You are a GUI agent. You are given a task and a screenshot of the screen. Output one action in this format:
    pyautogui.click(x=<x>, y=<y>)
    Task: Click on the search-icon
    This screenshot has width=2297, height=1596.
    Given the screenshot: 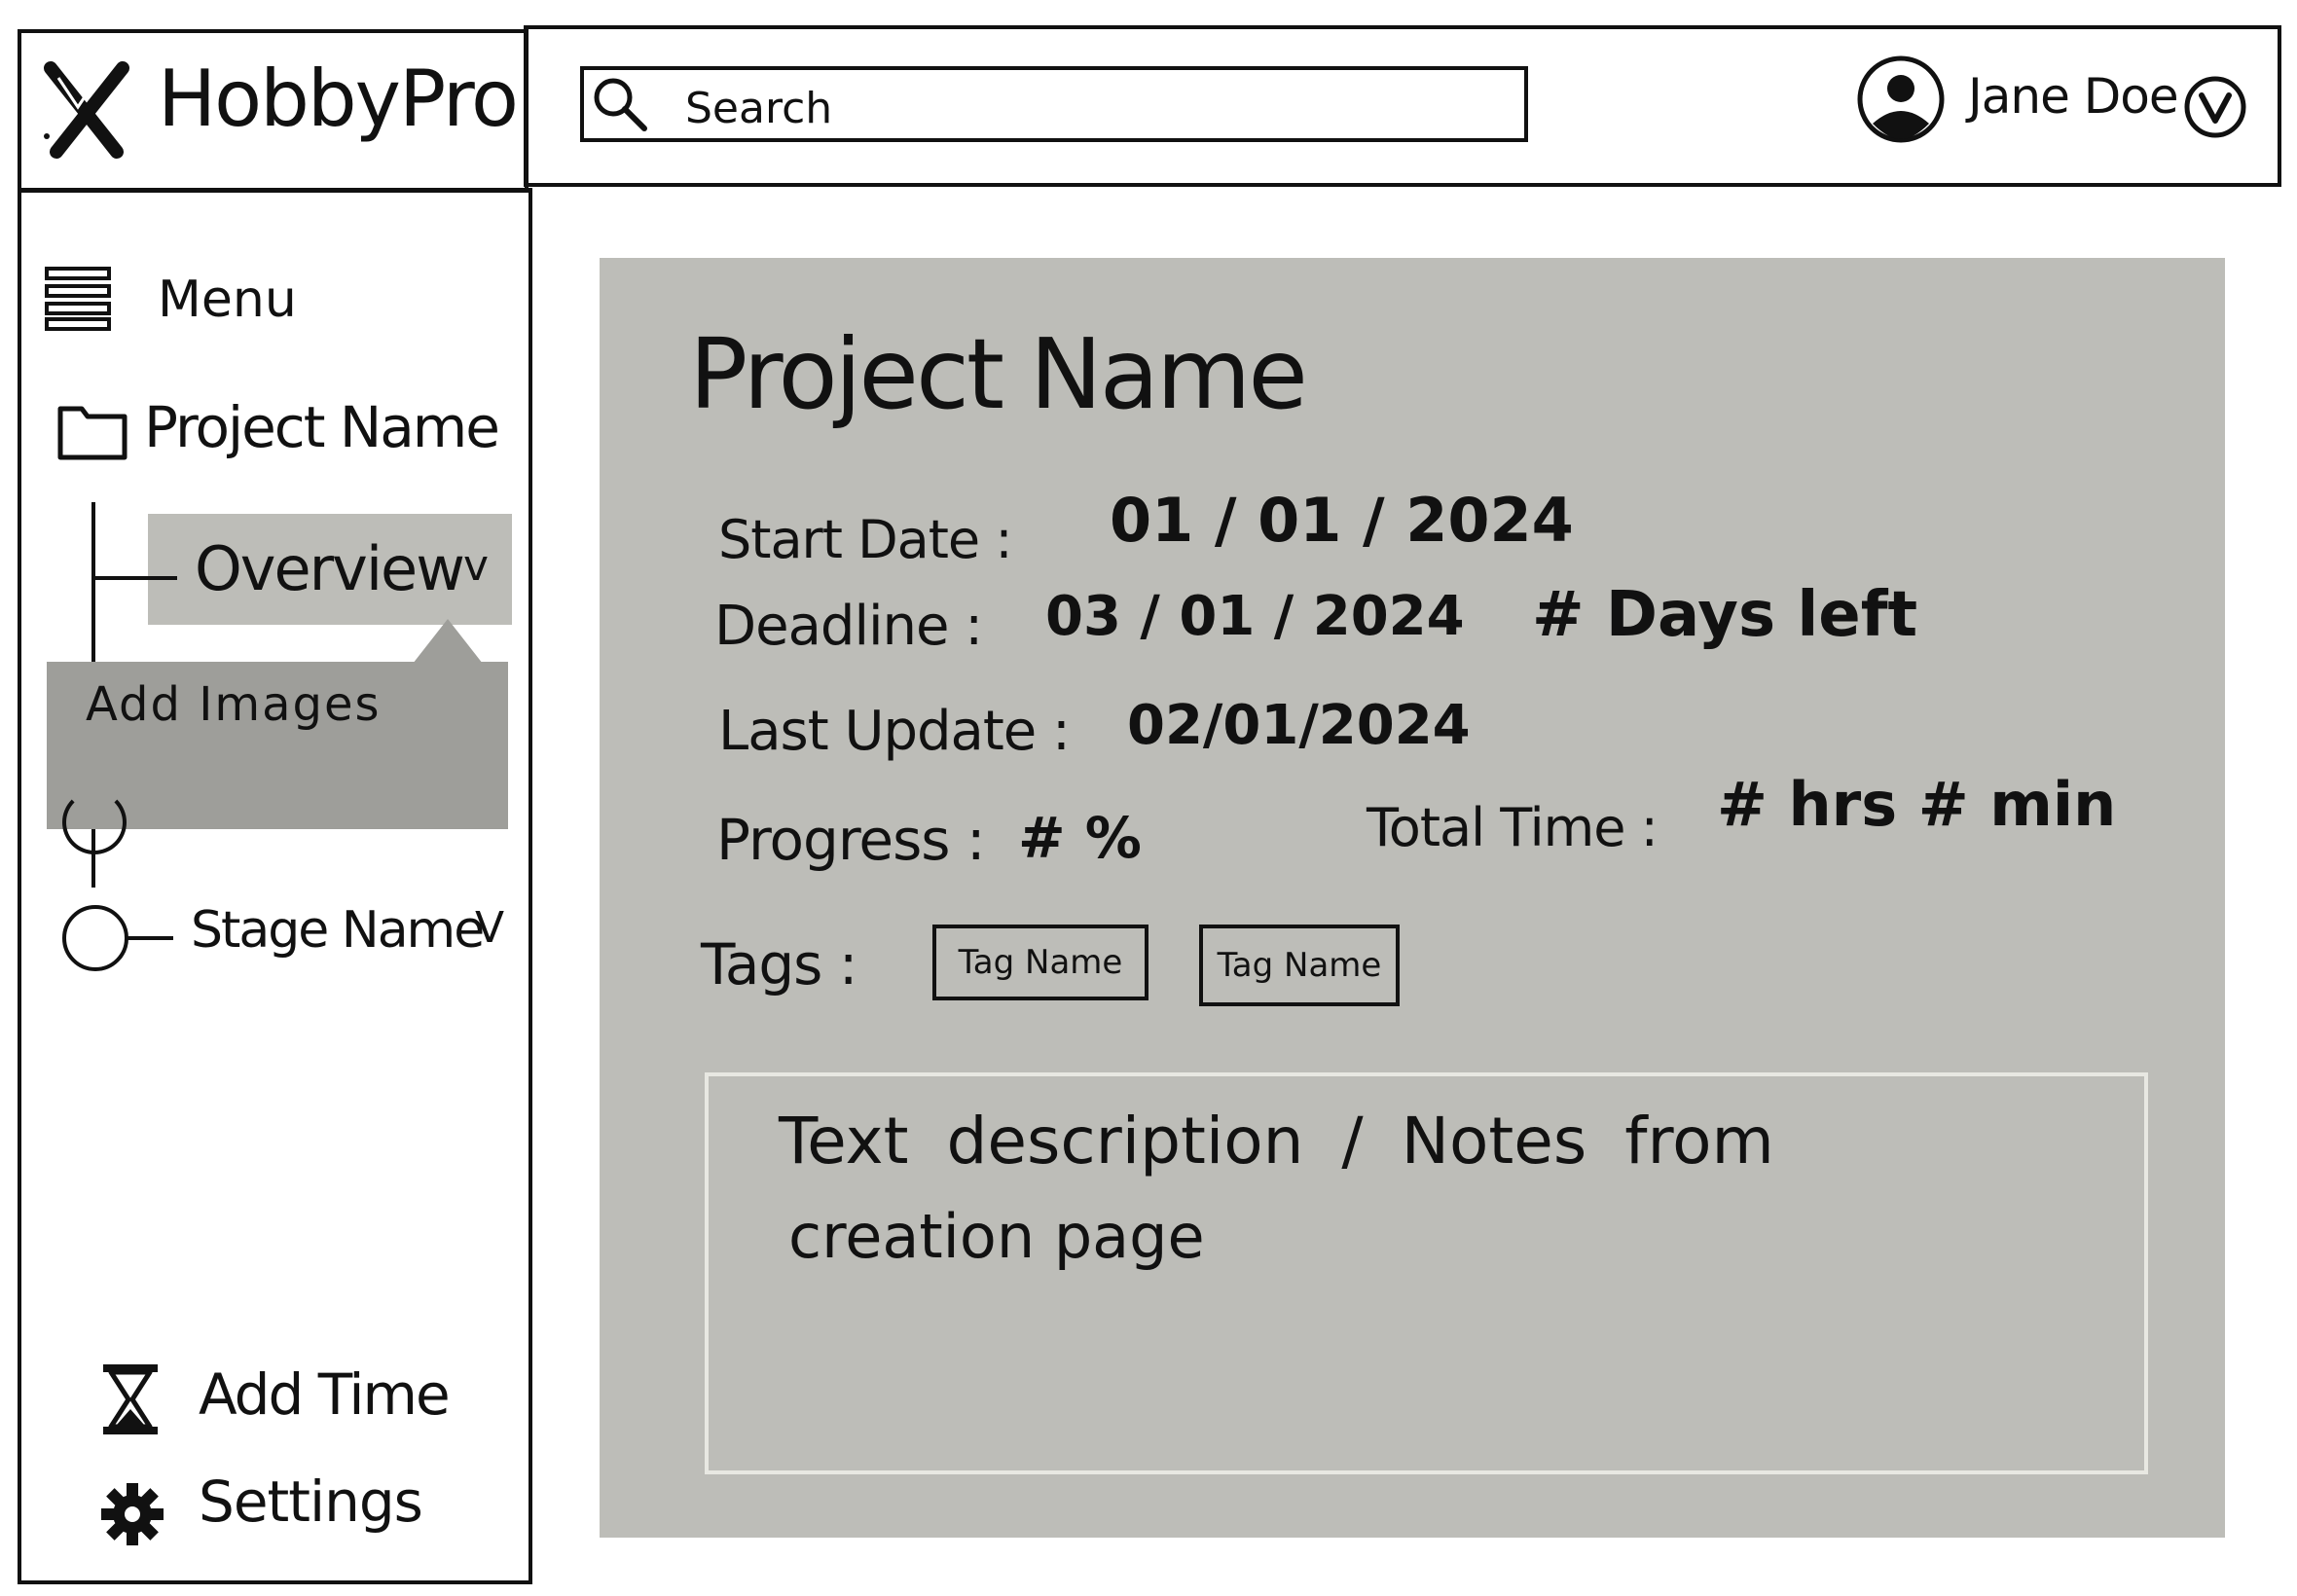 What is the action you would take?
    pyautogui.click(x=620, y=104)
    